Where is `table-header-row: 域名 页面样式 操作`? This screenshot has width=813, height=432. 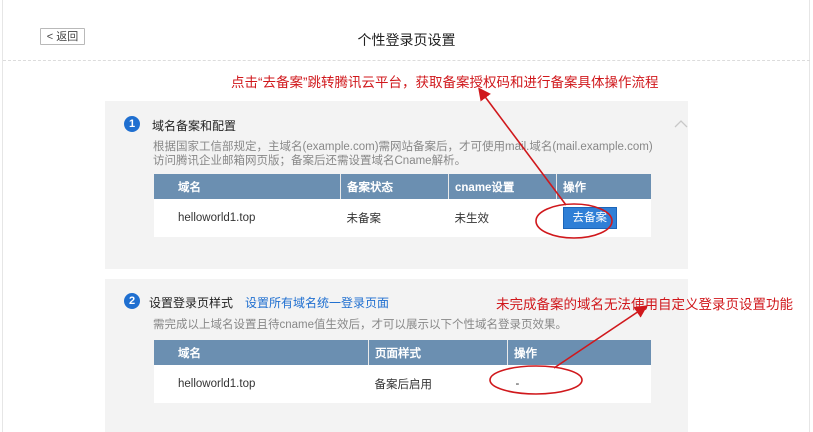 table-header-row: 域名 页面样式 操作 is located at coordinates (402, 352).